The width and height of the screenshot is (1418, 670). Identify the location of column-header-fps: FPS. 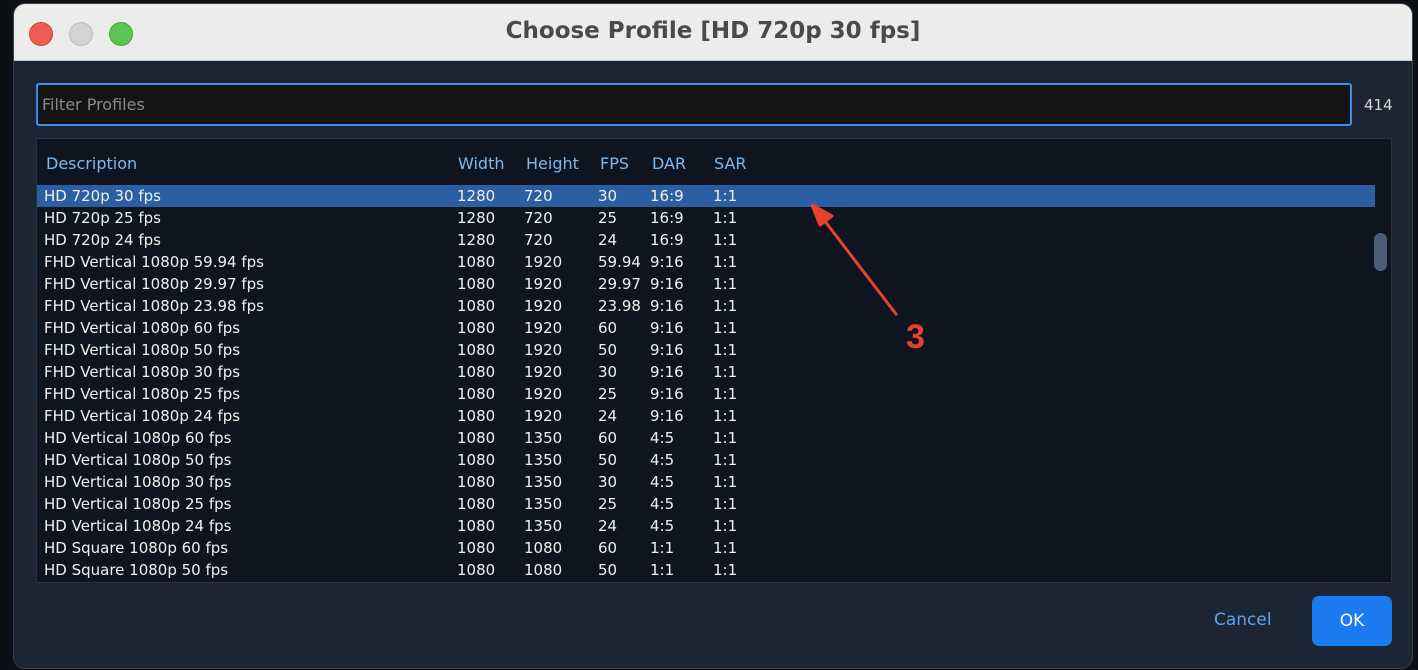
(614, 163).